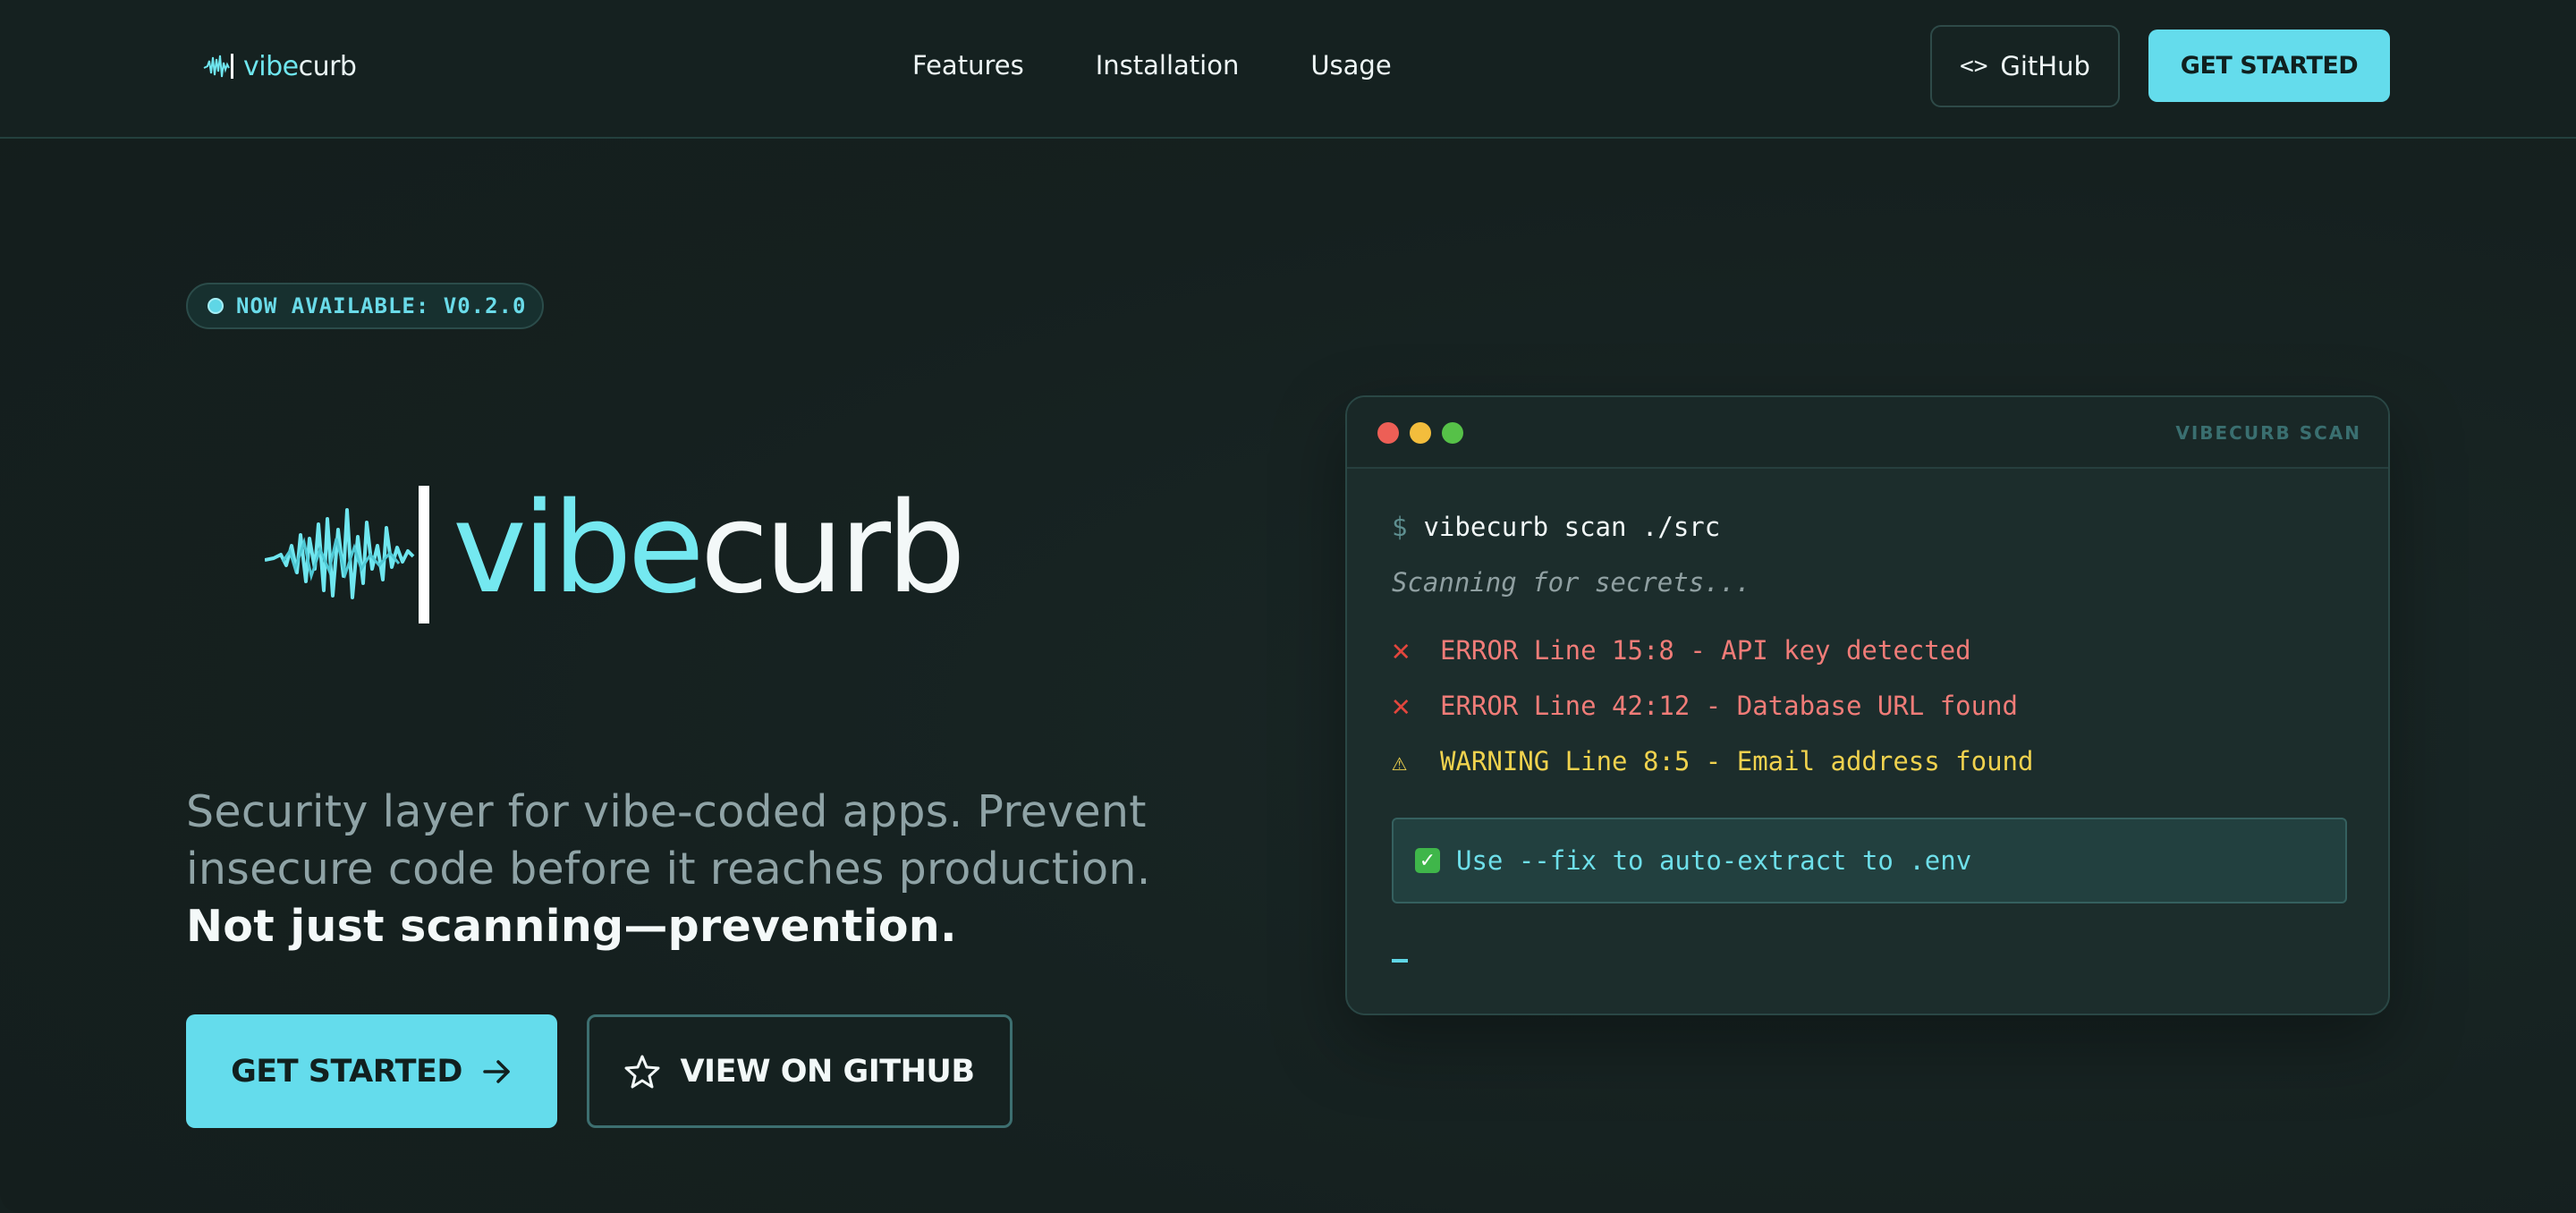  I want to click on warning-line: ⚠ WARNING Line 8:5 - Email address found, so click(1713, 761).